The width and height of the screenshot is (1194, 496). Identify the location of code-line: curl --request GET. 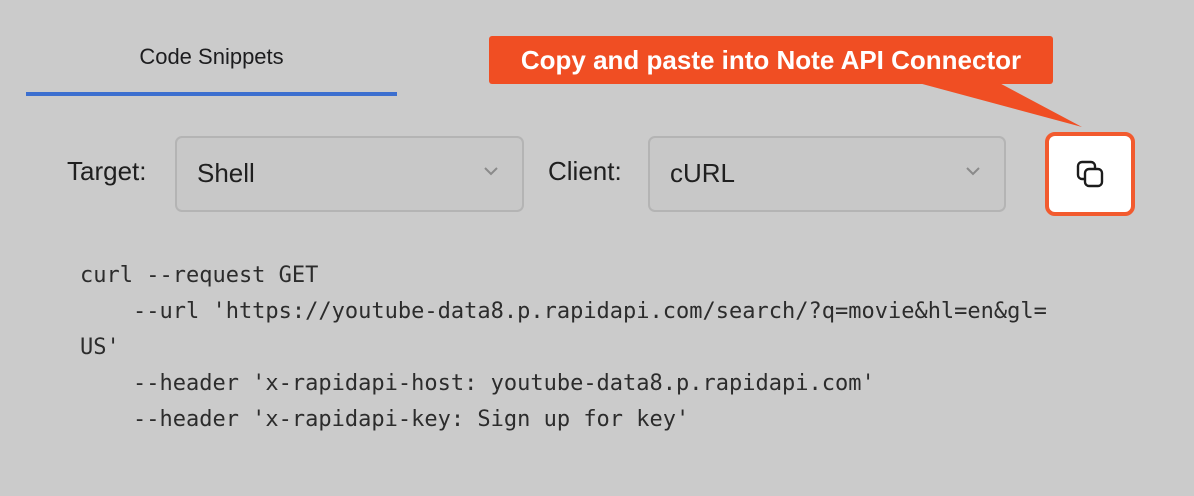
(199, 275).